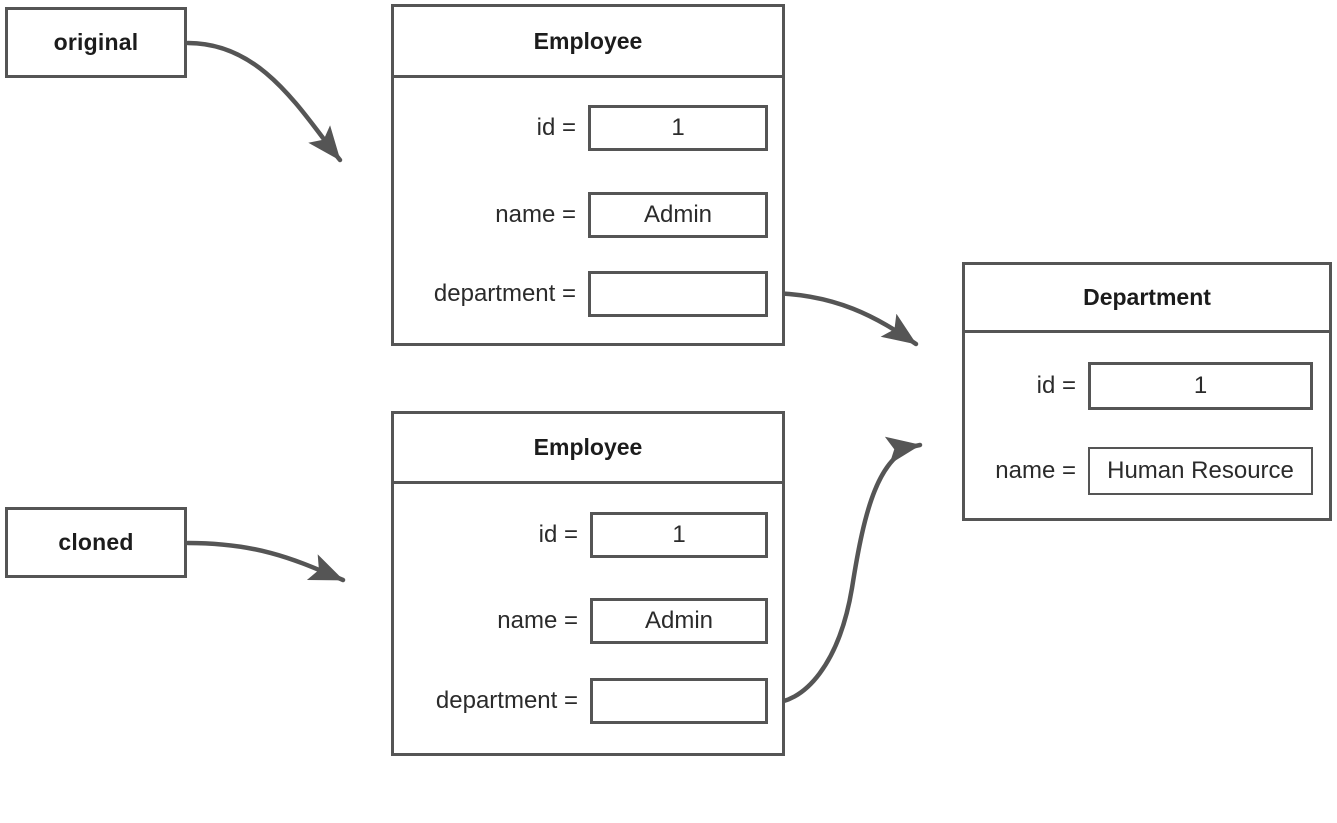 This screenshot has height=823, width=1337. I want to click on field-row-name: name = Human Resource, so click(1139, 471).